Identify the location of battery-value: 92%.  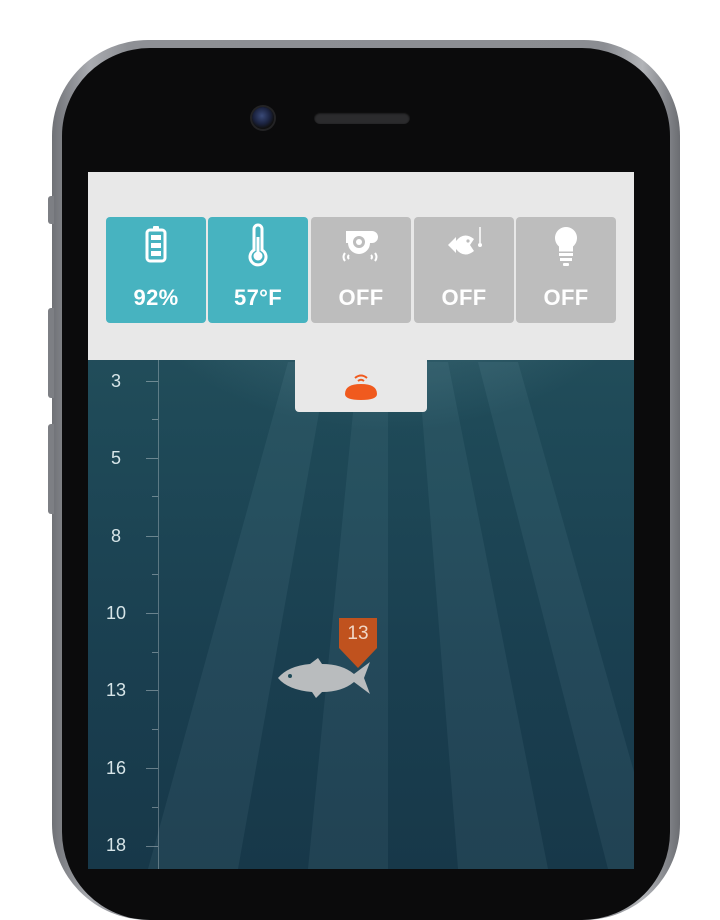
(156, 297).